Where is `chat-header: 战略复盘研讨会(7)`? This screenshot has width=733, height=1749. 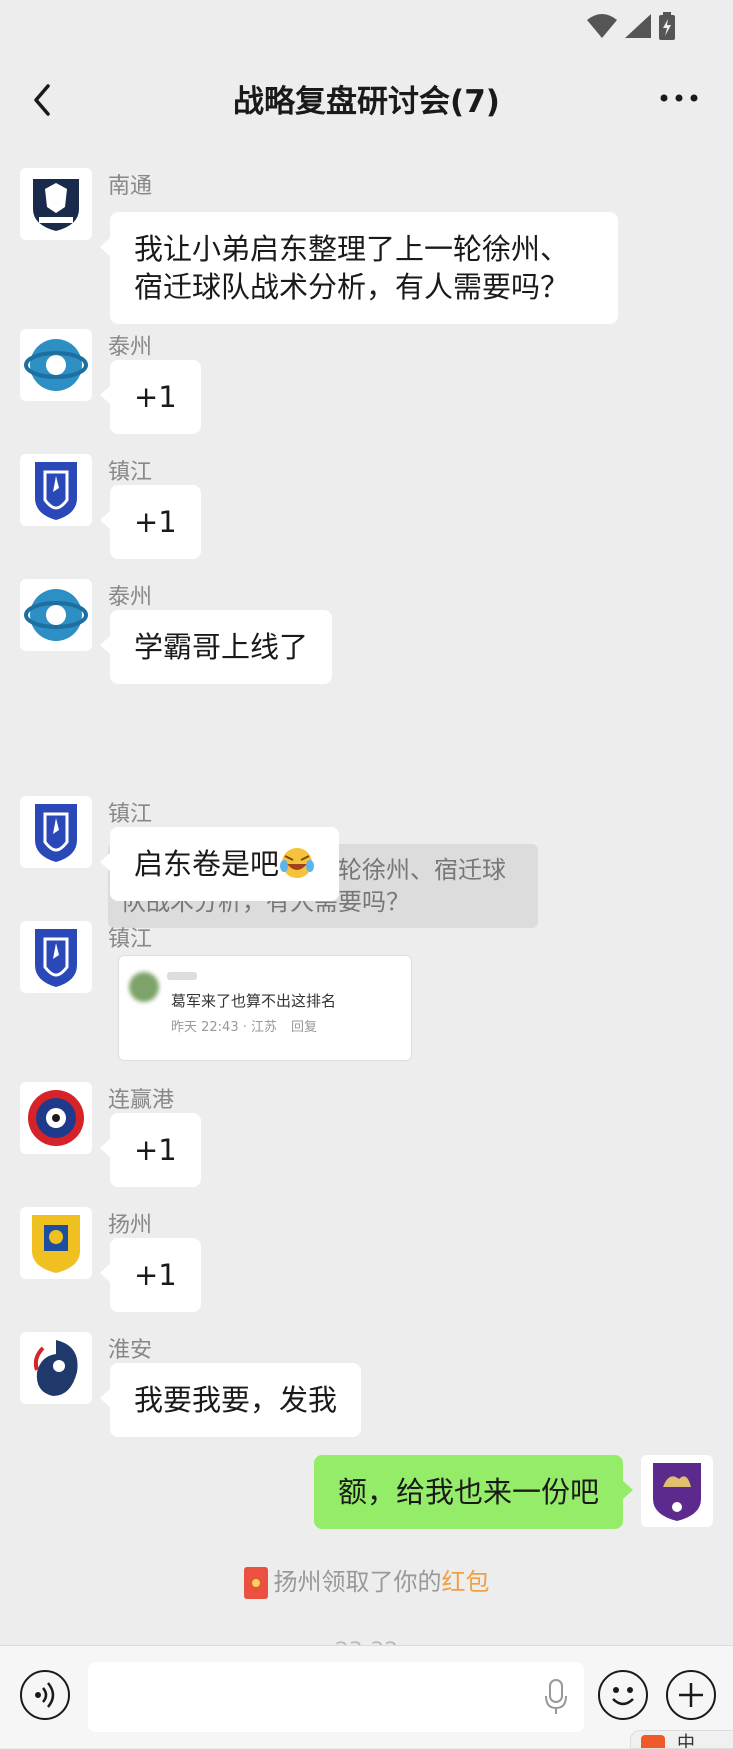 chat-header: 战略复盘研讨会(7) is located at coordinates (366, 100).